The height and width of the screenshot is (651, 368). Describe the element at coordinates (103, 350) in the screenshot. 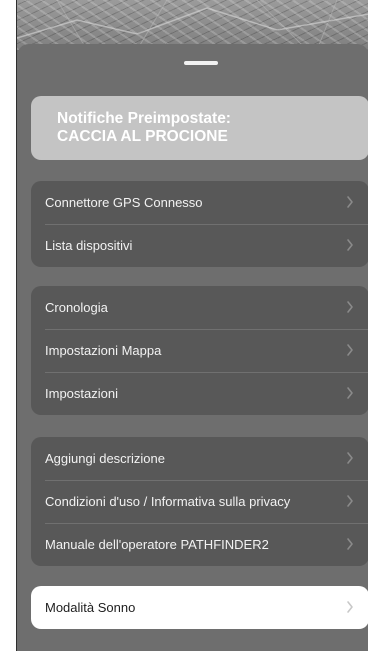

I see `menu-item-label: Impostazioni Mappa` at that location.